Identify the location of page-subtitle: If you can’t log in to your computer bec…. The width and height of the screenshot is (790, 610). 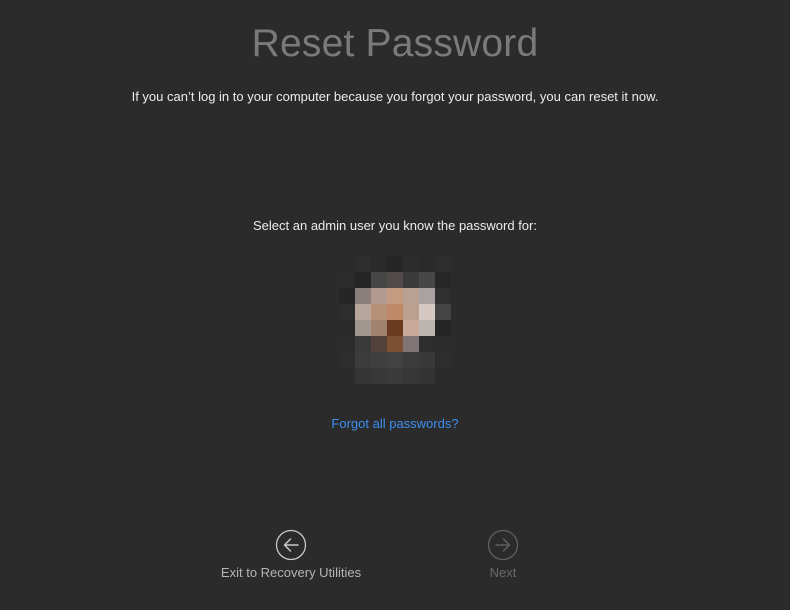
(395, 96).